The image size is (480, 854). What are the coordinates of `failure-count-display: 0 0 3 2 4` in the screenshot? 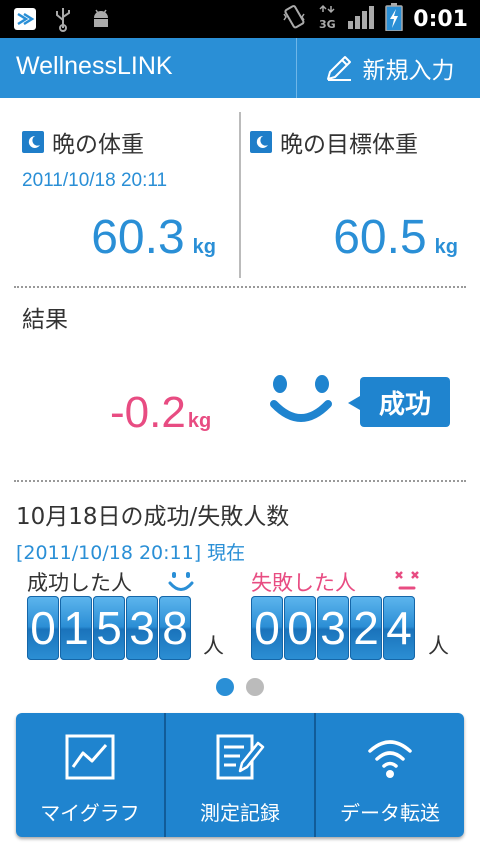 It's located at (333, 628).